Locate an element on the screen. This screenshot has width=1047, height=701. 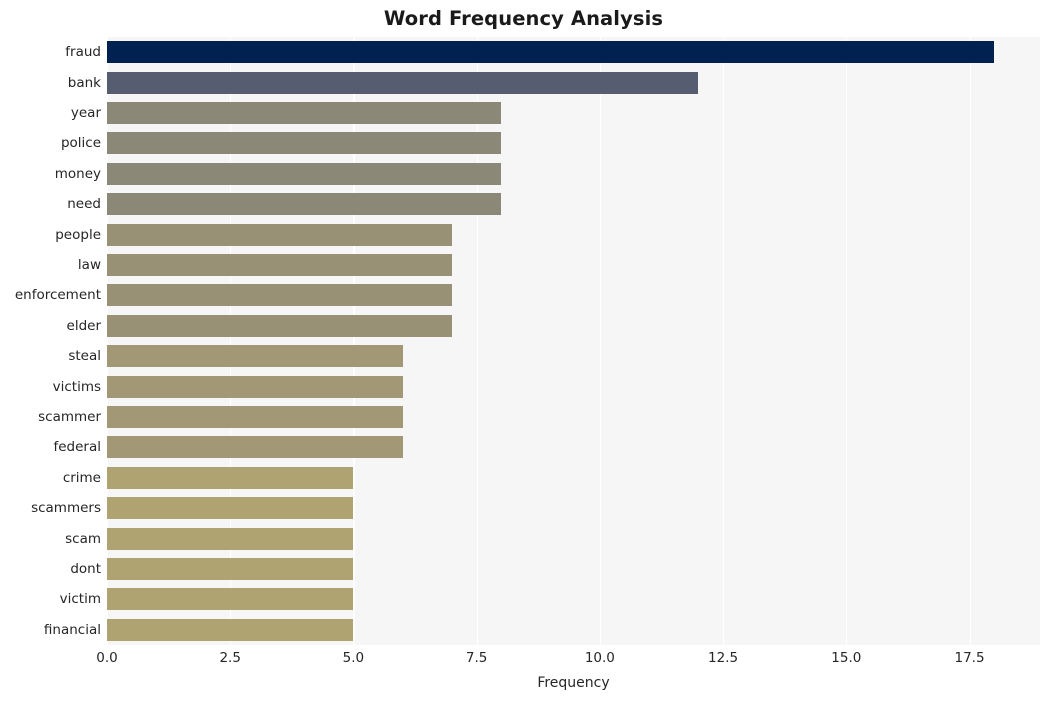
bar-bank is located at coordinates (403, 82).